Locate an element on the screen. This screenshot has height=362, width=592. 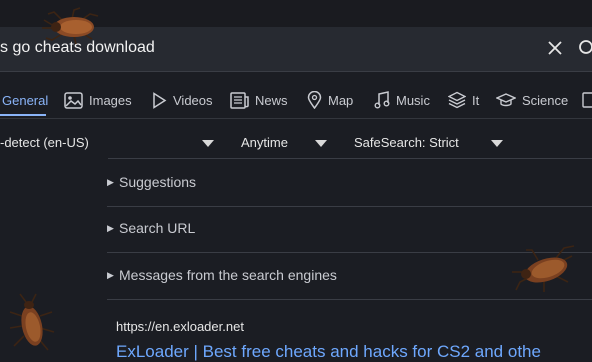
tab-videos: Videos is located at coordinates (182, 100).